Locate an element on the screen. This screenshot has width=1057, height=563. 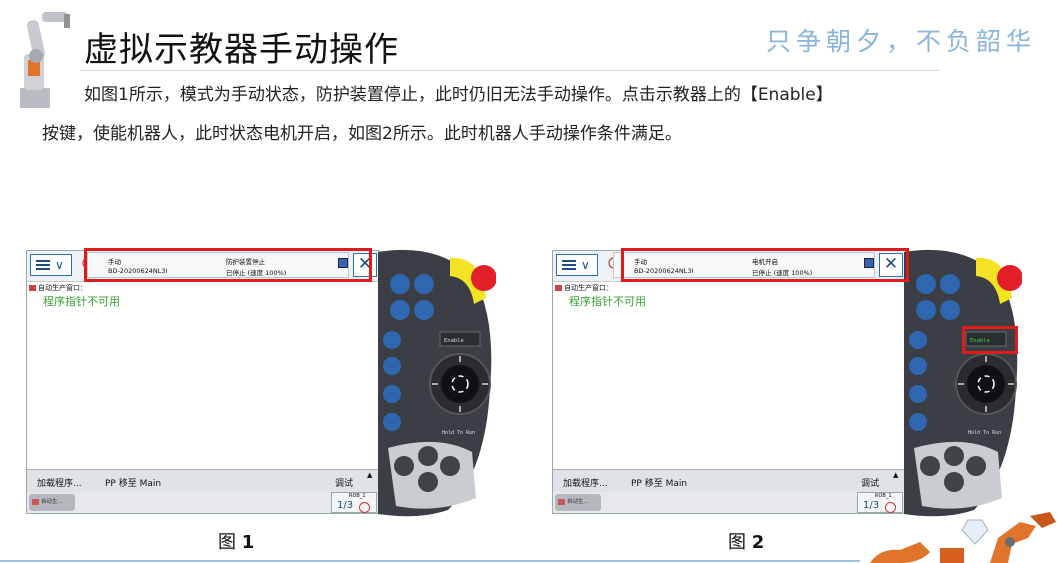
quickset-button: ROB_1 1/3 is located at coordinates (354, 502).